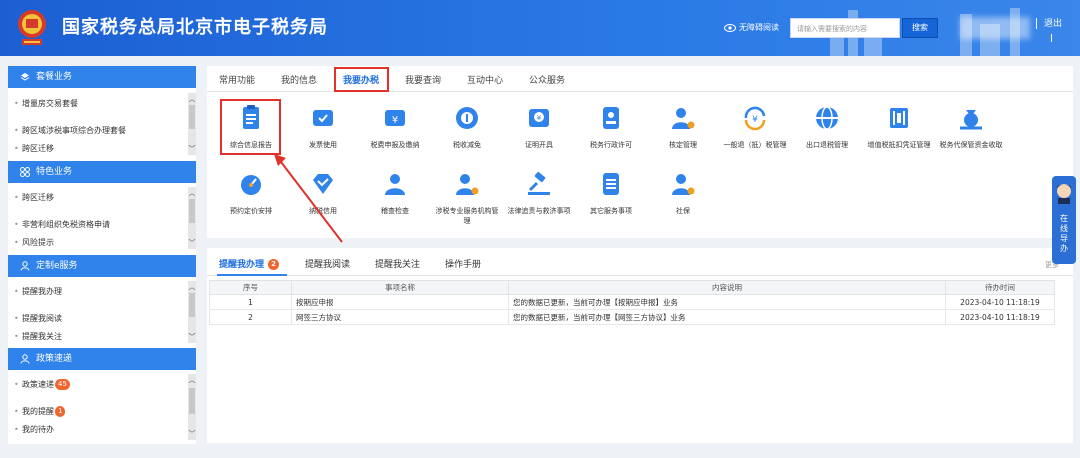 This screenshot has height=458, width=1080. What do you see at coordinates (397, 263) in the screenshot?
I see `tab-remind-follow: 提醒我关注` at bounding box center [397, 263].